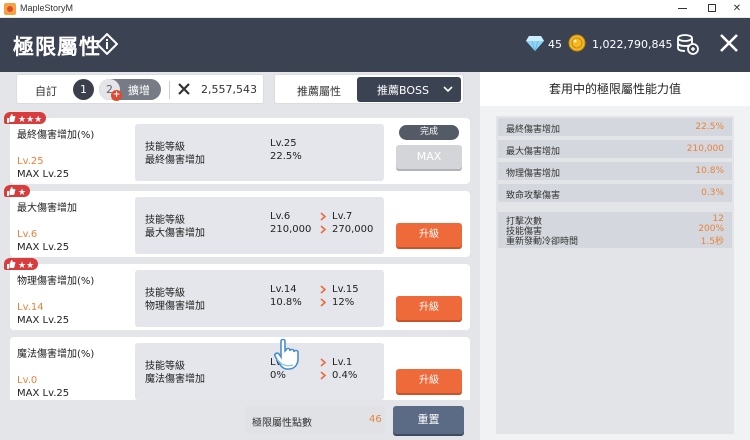 Image resolution: width=750 pixels, height=440 pixels. I want to click on skill-current-level: Lv.25, so click(30, 161).